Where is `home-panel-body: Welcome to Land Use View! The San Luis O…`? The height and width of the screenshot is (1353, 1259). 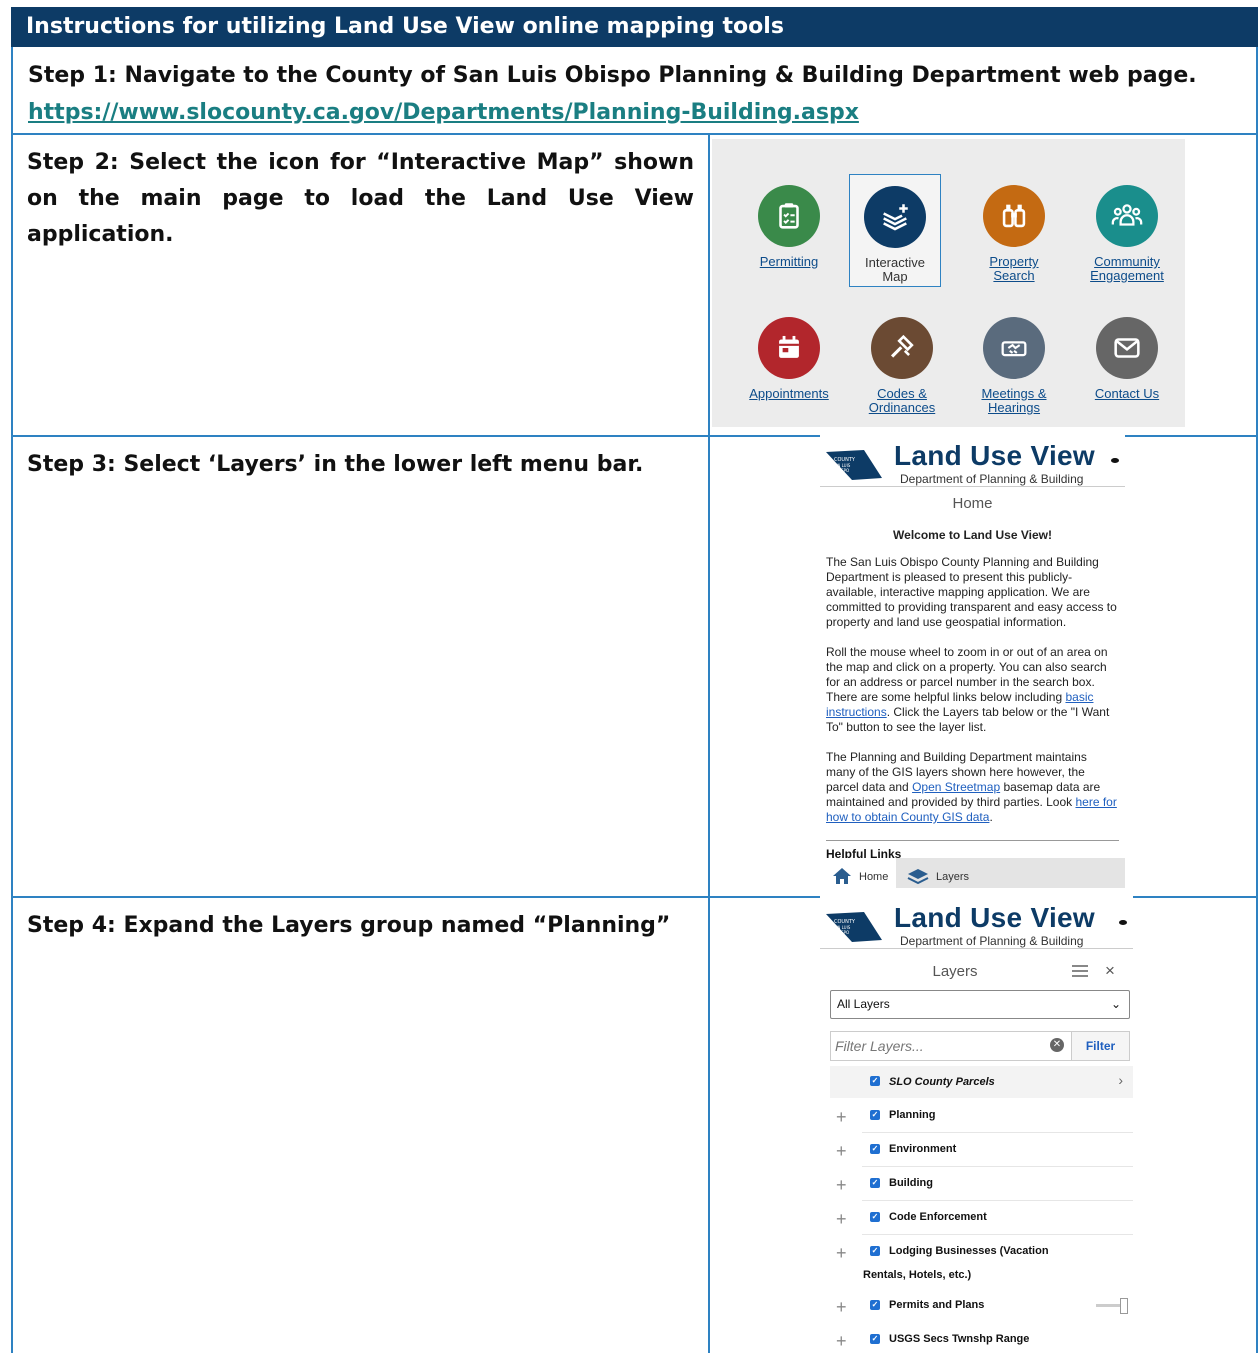 home-panel-body: Welcome to Land Use View! The San Luis O… is located at coordinates (972, 676).